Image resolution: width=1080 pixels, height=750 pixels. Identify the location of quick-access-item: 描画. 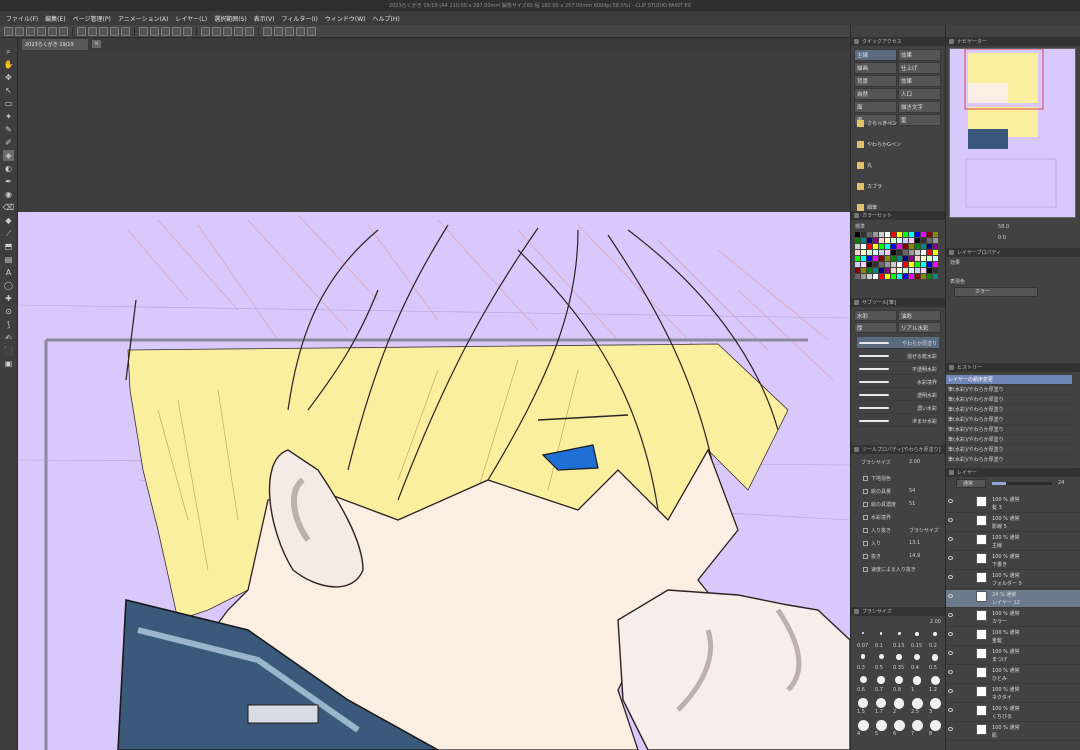
(875, 68).